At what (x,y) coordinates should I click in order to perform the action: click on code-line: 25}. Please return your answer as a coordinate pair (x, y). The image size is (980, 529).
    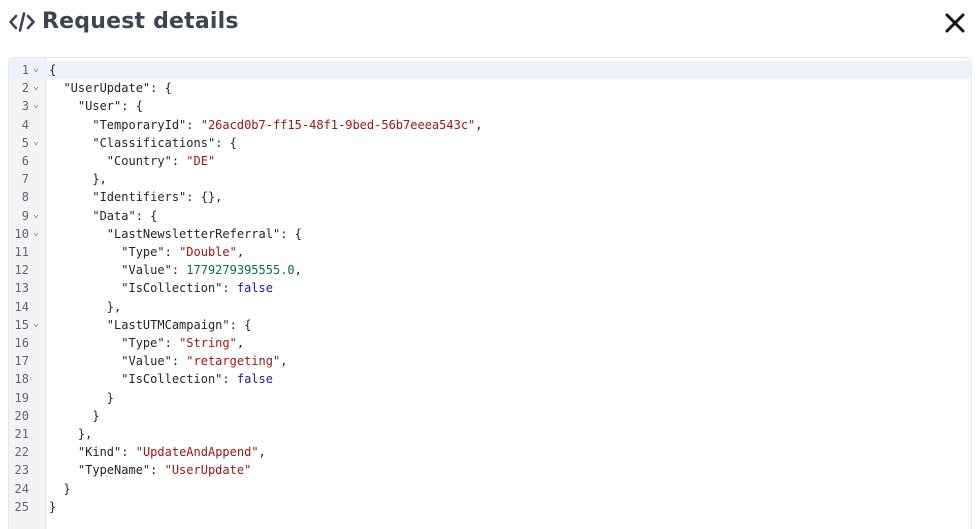
    Looking at the image, I should click on (490, 507).